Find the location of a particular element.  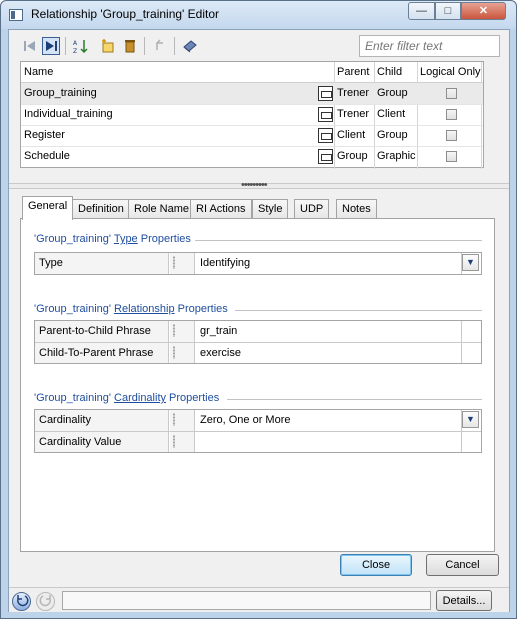

cardinality-link: Cardinality is located at coordinates (140, 398).